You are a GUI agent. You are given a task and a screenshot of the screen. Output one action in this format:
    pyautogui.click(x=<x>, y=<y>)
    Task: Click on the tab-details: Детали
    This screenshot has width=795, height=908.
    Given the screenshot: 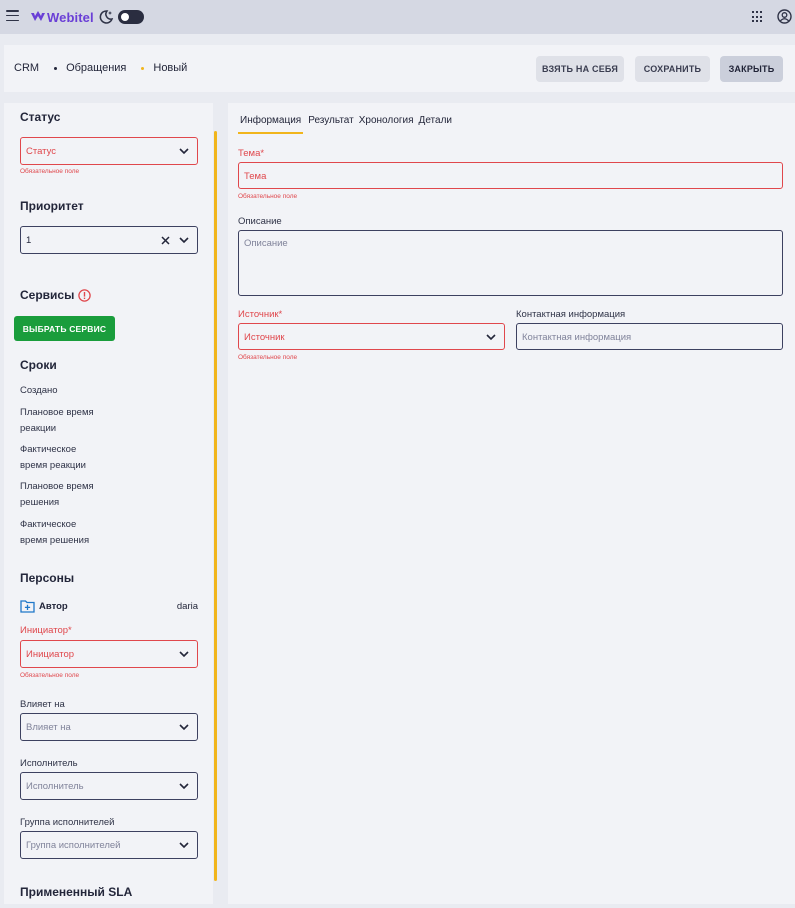 What is the action you would take?
    pyautogui.click(x=435, y=124)
    